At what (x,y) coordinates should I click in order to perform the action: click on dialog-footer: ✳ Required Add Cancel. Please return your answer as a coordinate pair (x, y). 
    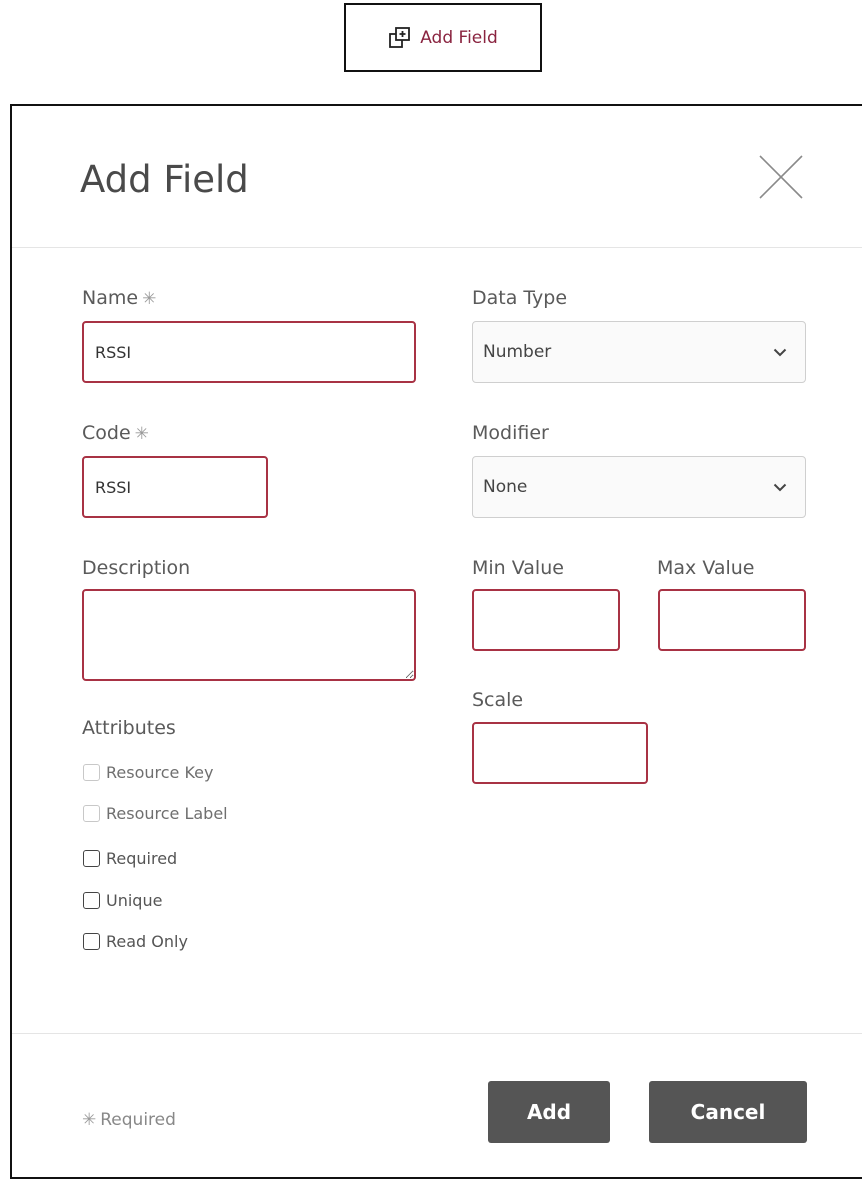
    Looking at the image, I should click on (437, 1103).